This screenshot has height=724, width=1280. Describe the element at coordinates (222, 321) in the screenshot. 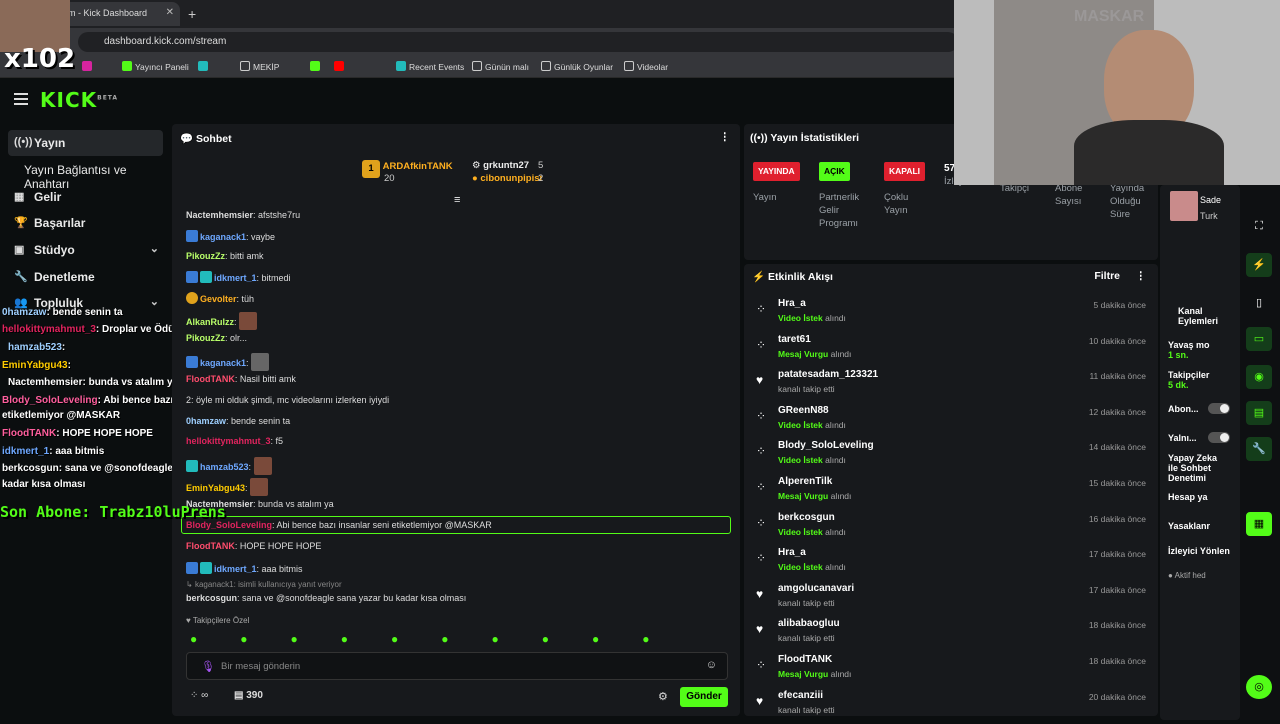

I see `chat-message: AlkanRulzz:` at that location.